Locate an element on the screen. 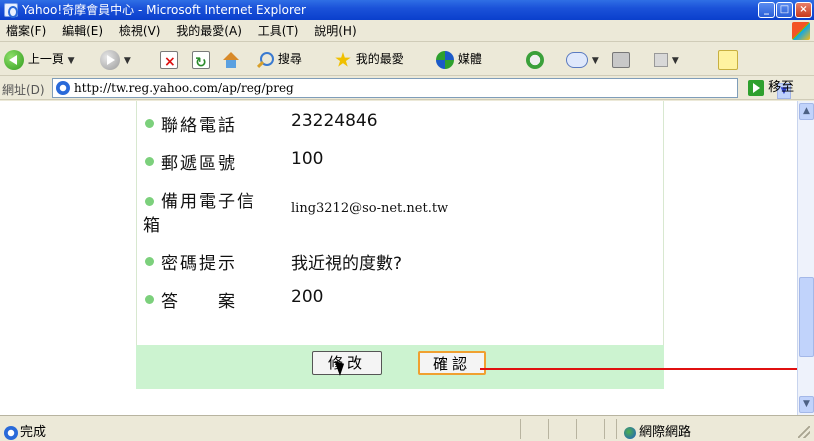 Image resolution: width=814 pixels, height=441 pixels. resize-grip-icon is located at coordinates (804, 432).